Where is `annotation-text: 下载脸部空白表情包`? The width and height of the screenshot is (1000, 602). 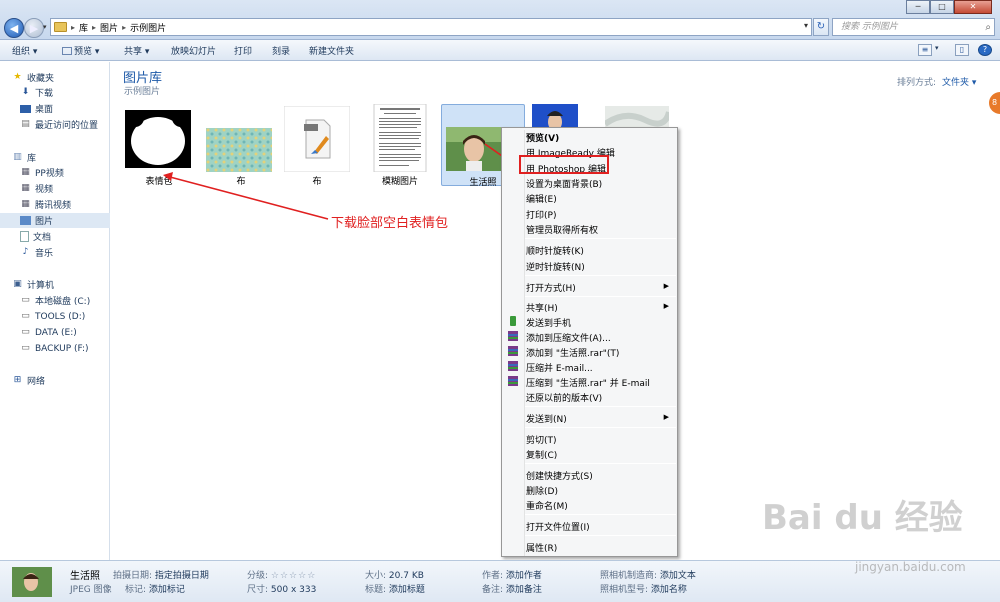 annotation-text: 下载脸部空白表情包 is located at coordinates (390, 223).